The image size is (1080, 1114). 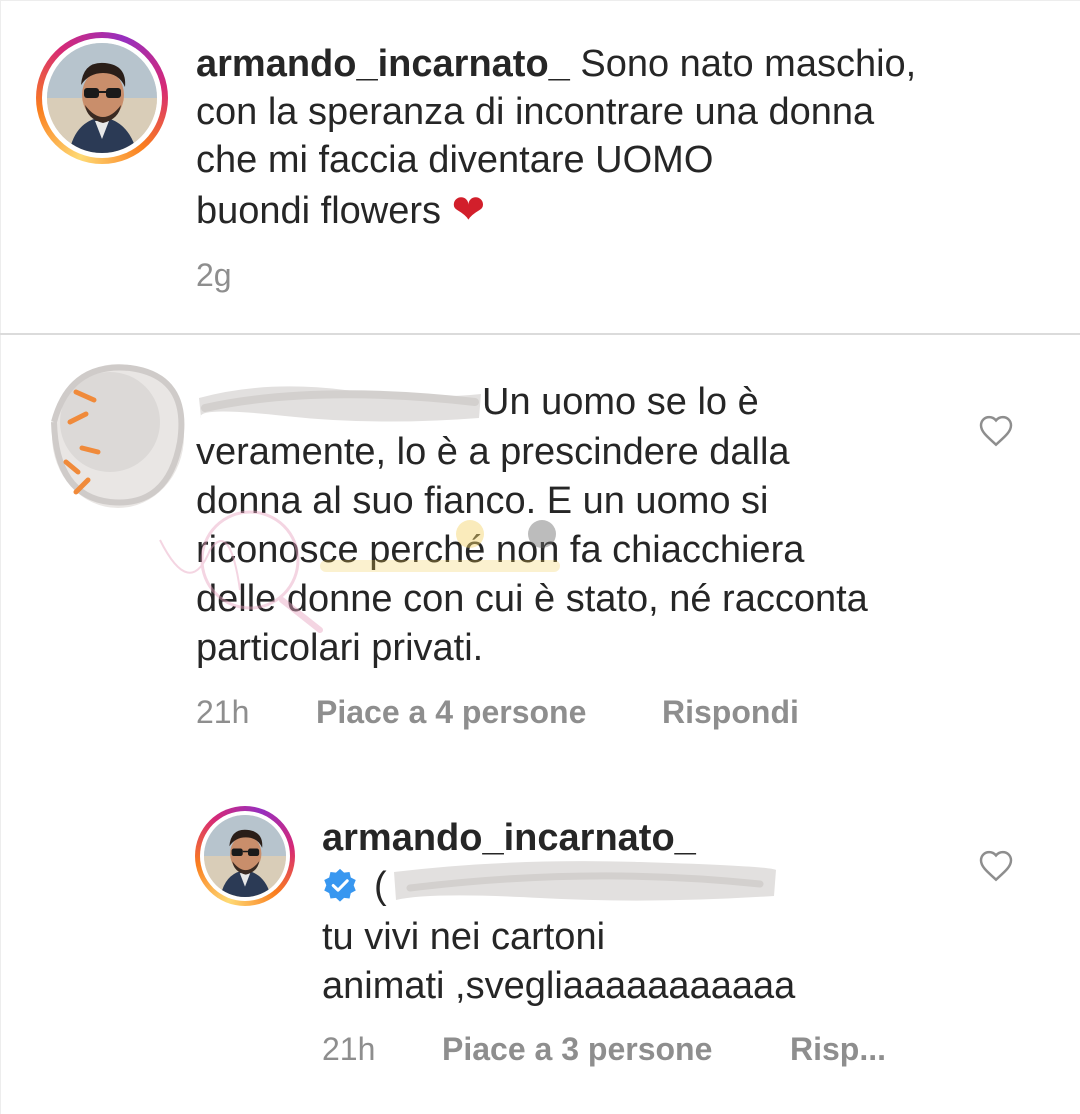 I want to click on reply-mention-prefix: (, so click(x=380, y=886).